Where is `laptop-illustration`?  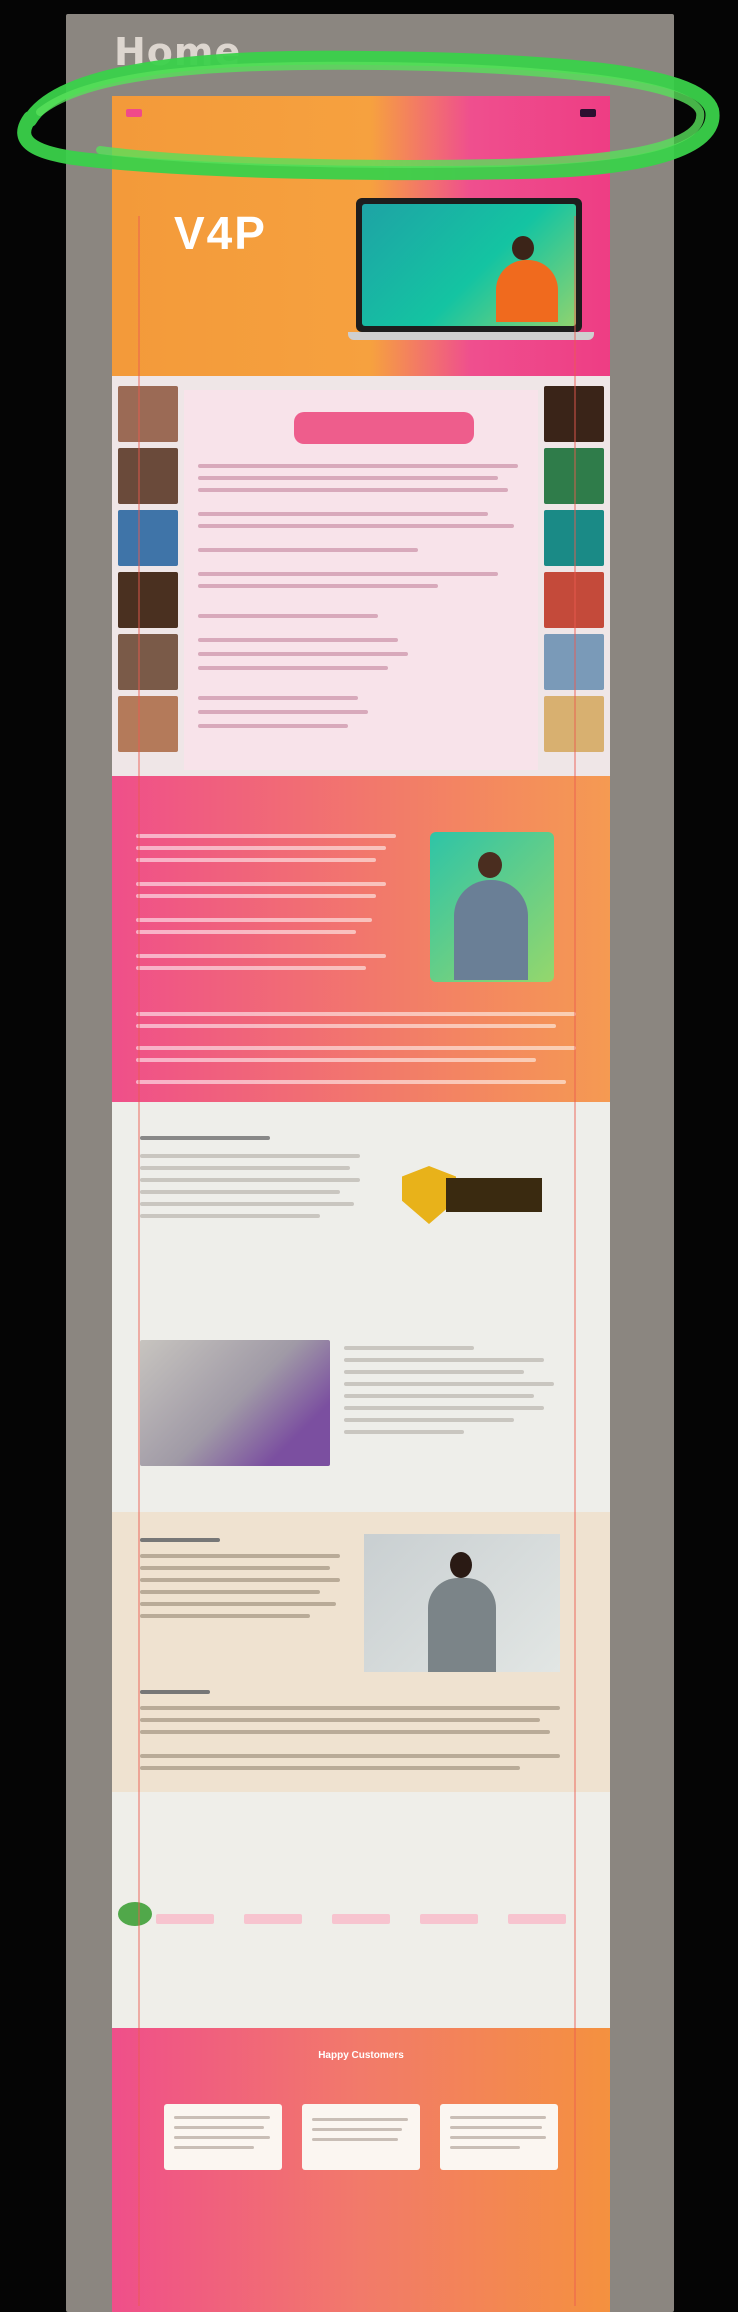 laptop-illustration is located at coordinates (471, 271).